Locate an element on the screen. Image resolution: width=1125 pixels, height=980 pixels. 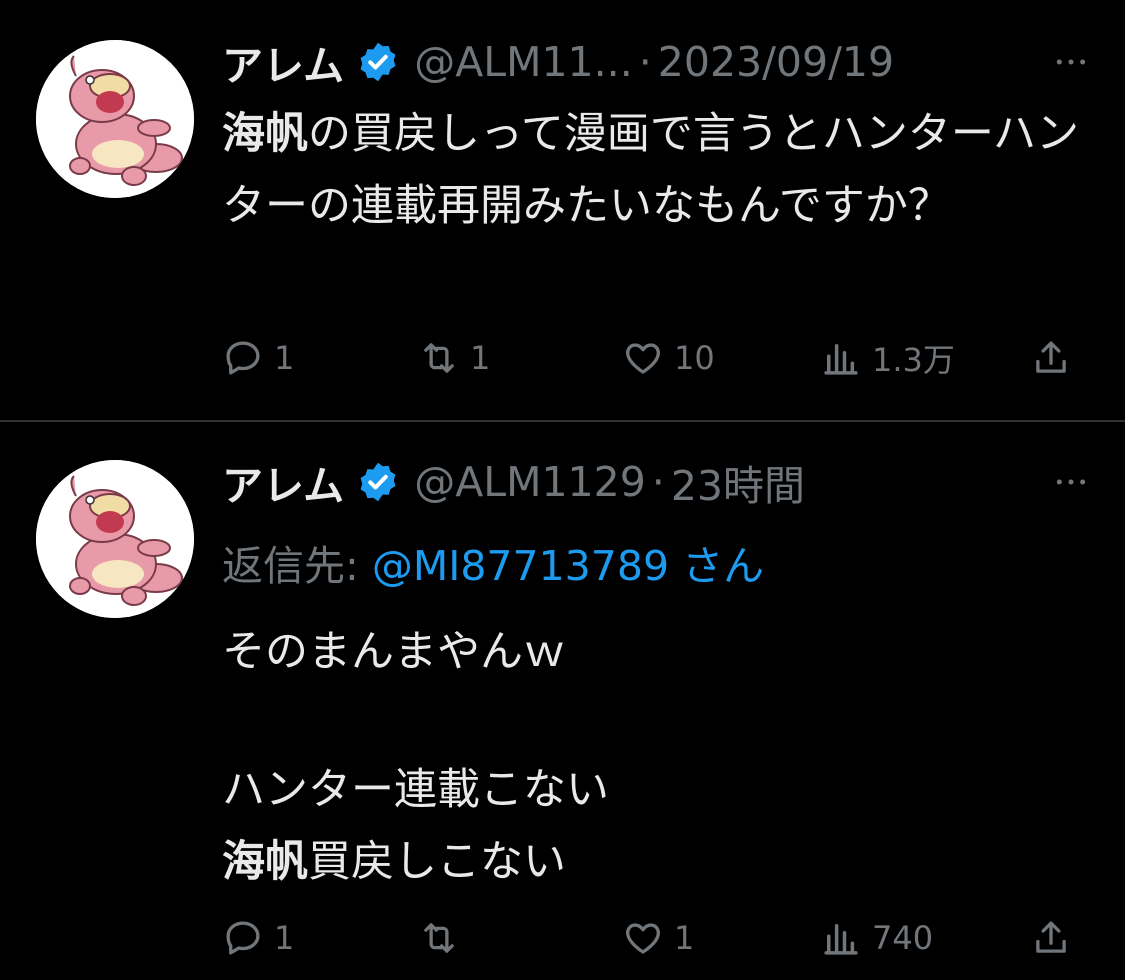
text-regular: ハンター連載こない is located at coordinates (415, 790).